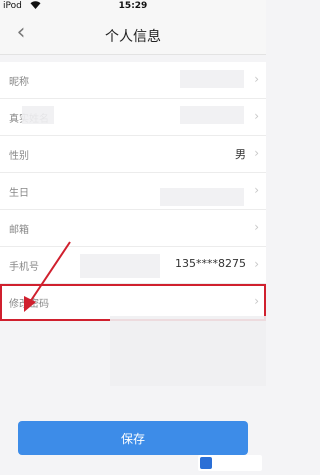 The width and height of the screenshot is (320, 475). I want to click on row-label: 生日, so click(19, 193).